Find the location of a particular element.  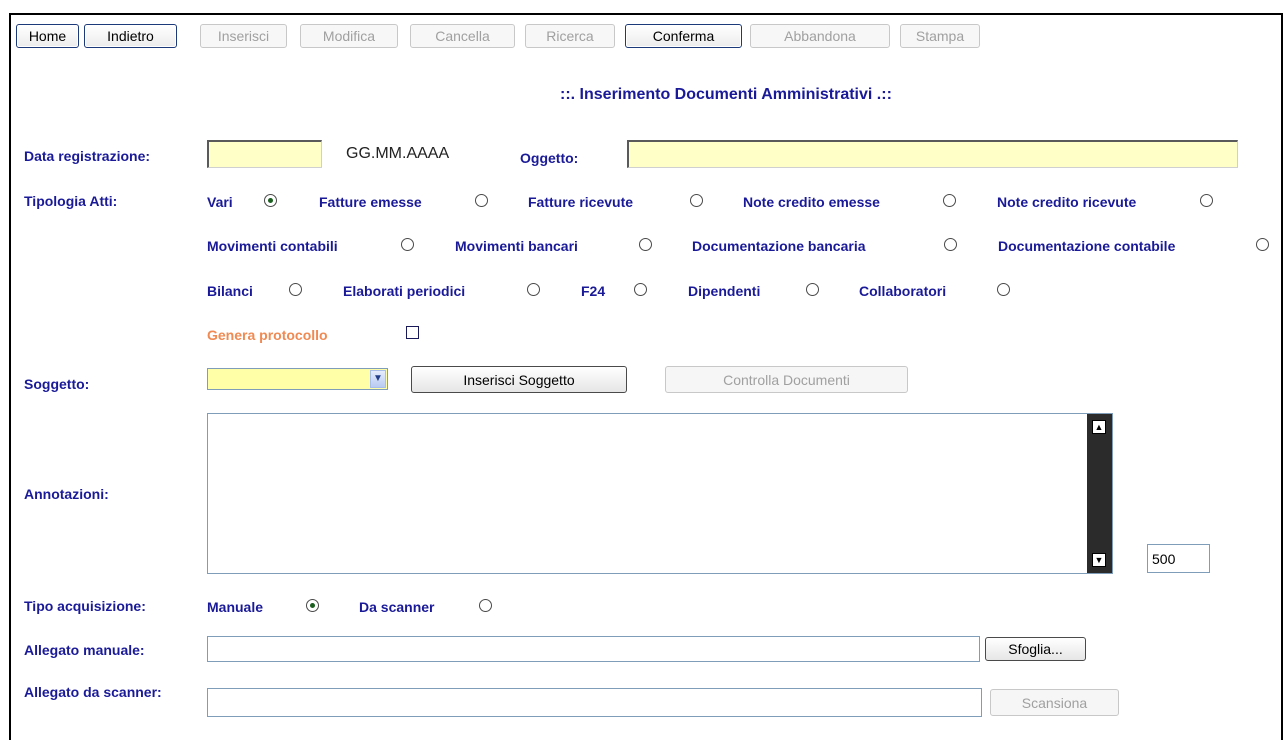

option-movimenti-bancari-radio is located at coordinates (645, 244).